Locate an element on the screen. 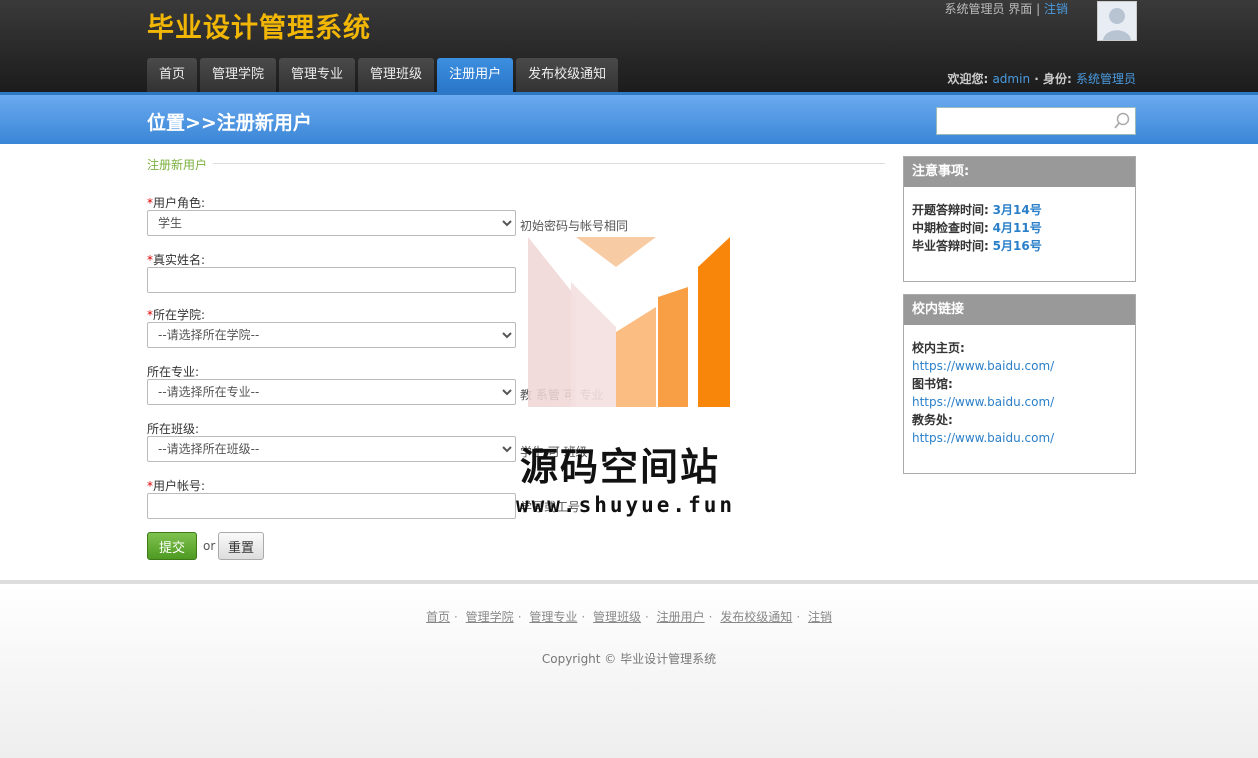 This screenshot has height=758, width=1258. user-icon is located at coordinates (1117, 21).